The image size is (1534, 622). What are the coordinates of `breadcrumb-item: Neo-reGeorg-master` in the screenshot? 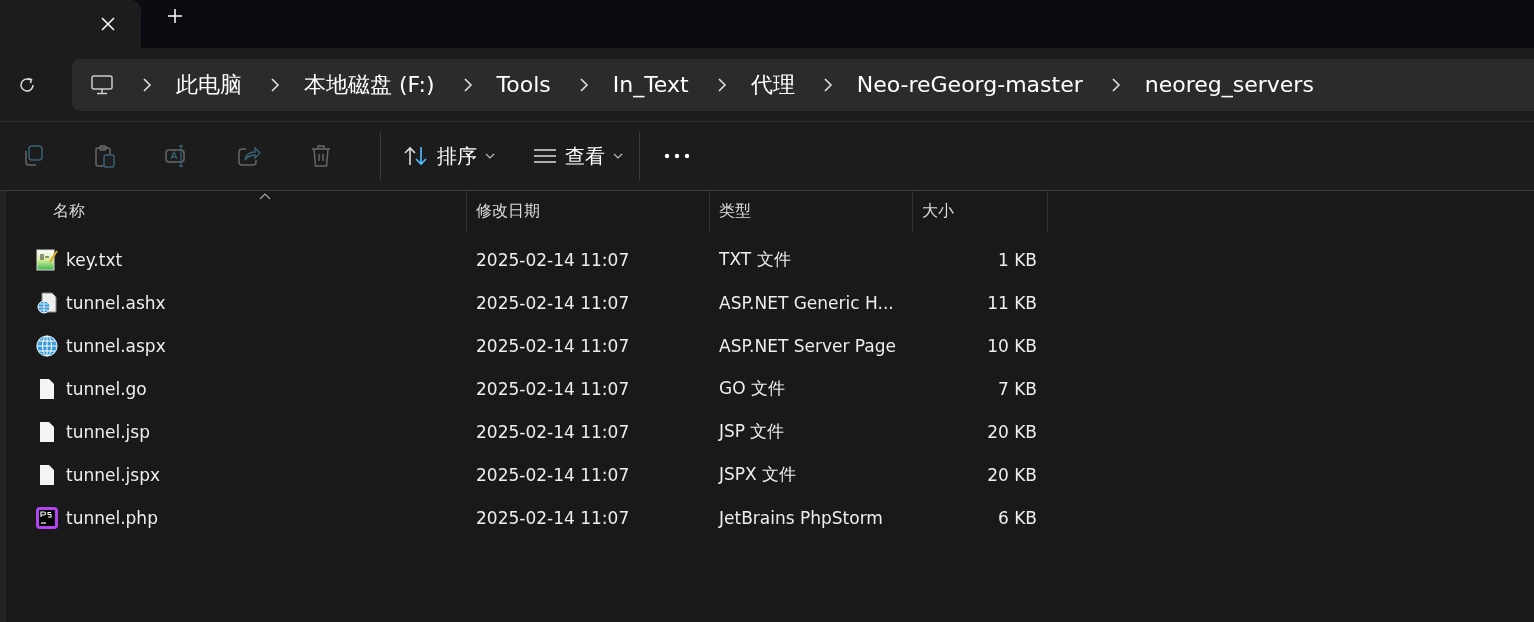 It's located at (969, 84).